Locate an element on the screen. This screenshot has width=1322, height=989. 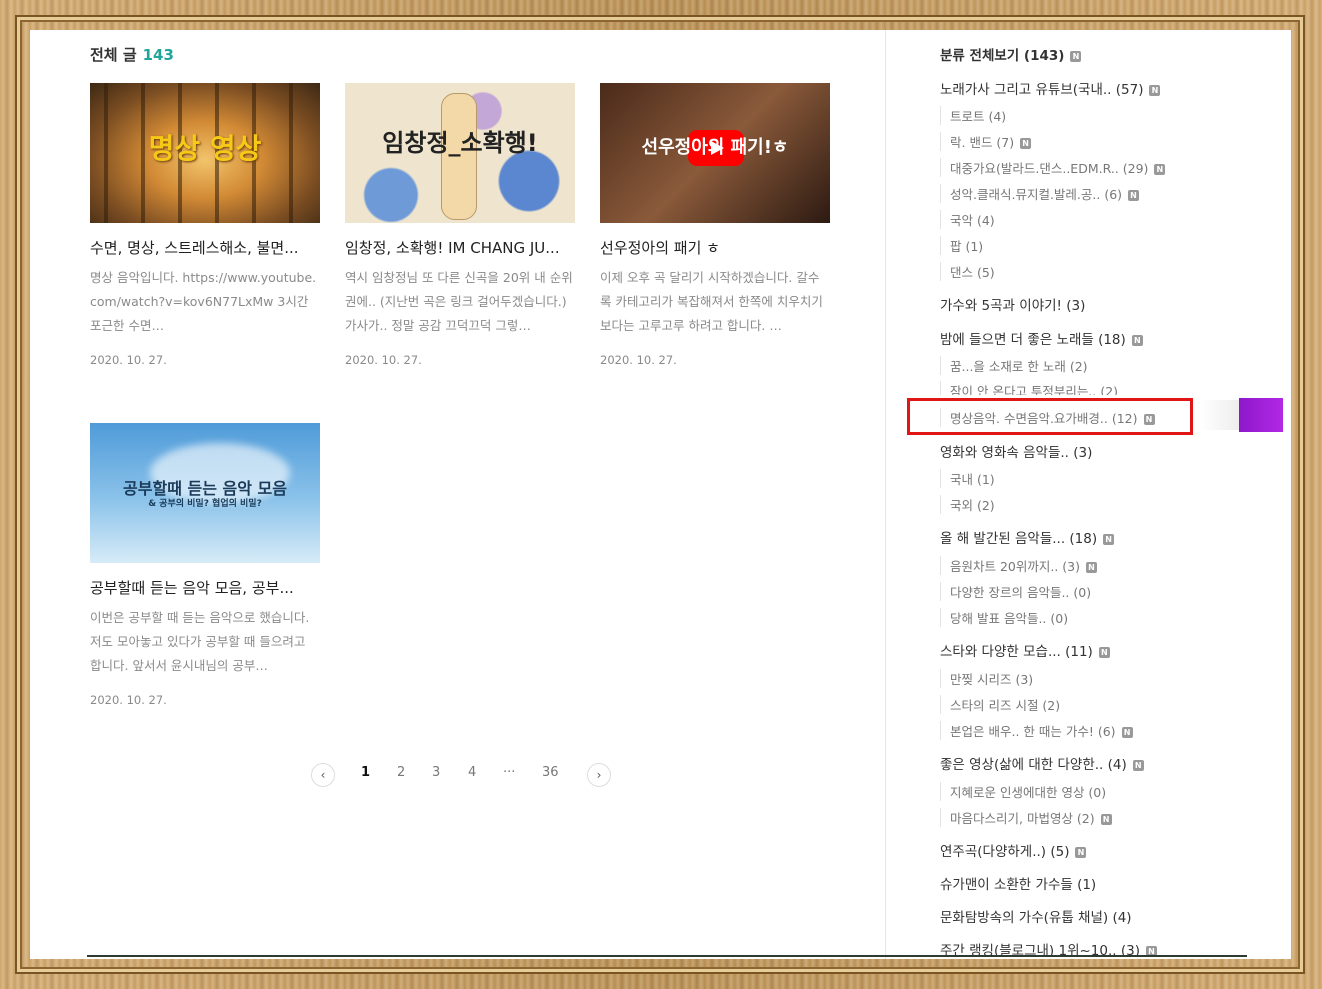
pagination: ‹ 1 2 3 4 ··· 36 › is located at coordinates (461, 776).